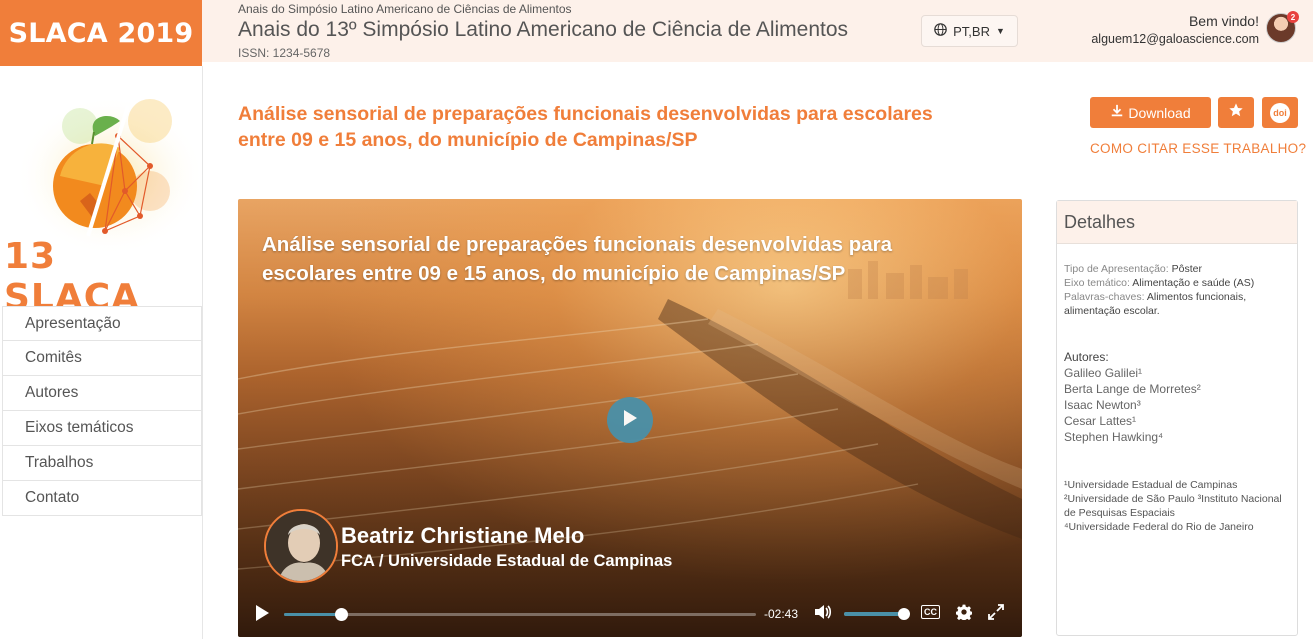  Describe the element at coordinates (102, 323) in the screenshot. I see `sidebar-item-apresentacao: Apresentação` at that location.